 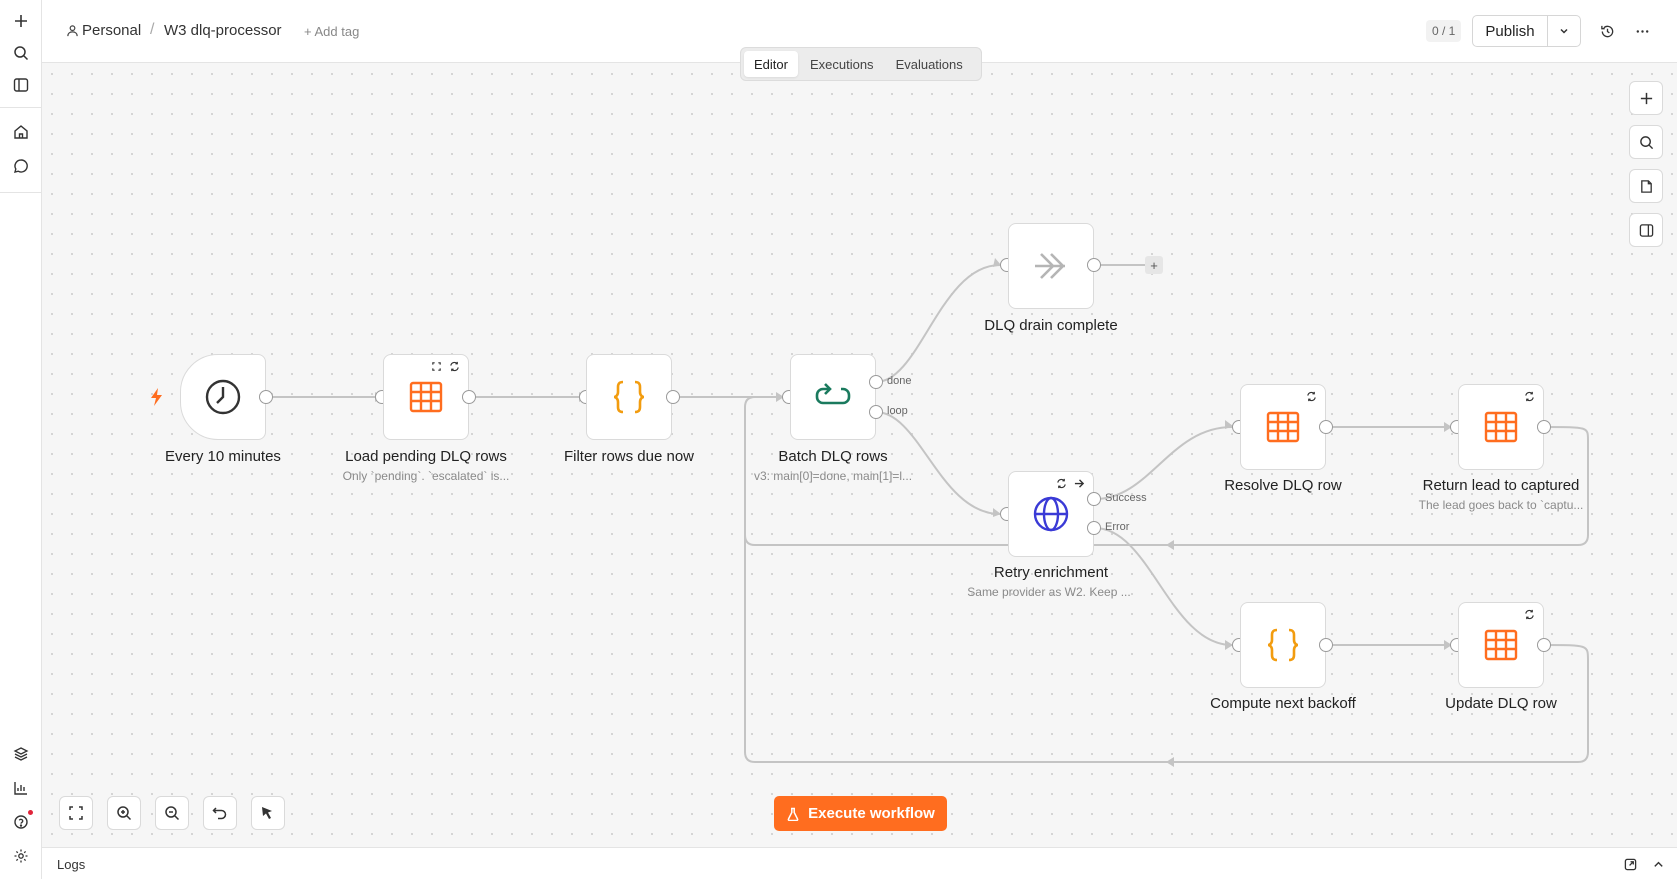 What do you see at coordinates (833, 456) in the screenshot?
I see `node-title: Batch DLQ rows` at bounding box center [833, 456].